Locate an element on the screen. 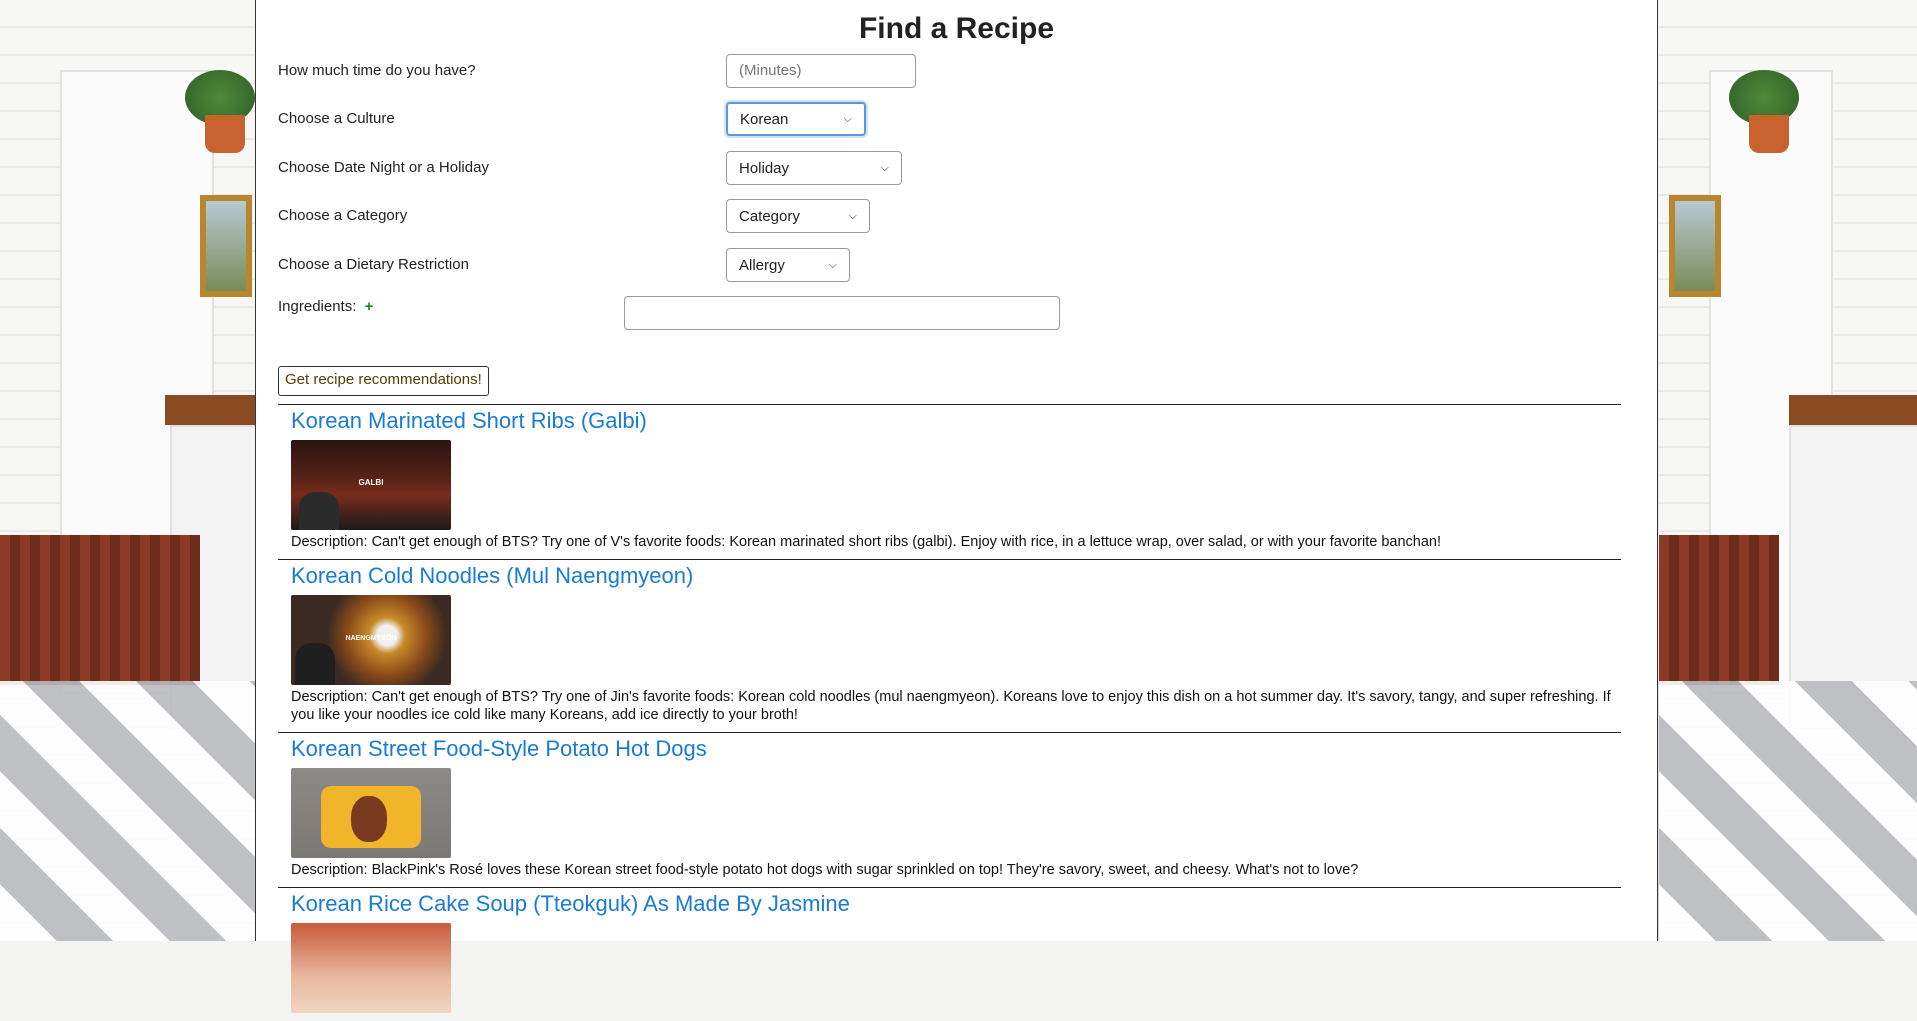 Image resolution: width=1917 pixels, height=1021 pixels. recipe-thumbnail: NAENGMYEON is located at coordinates (371, 640).